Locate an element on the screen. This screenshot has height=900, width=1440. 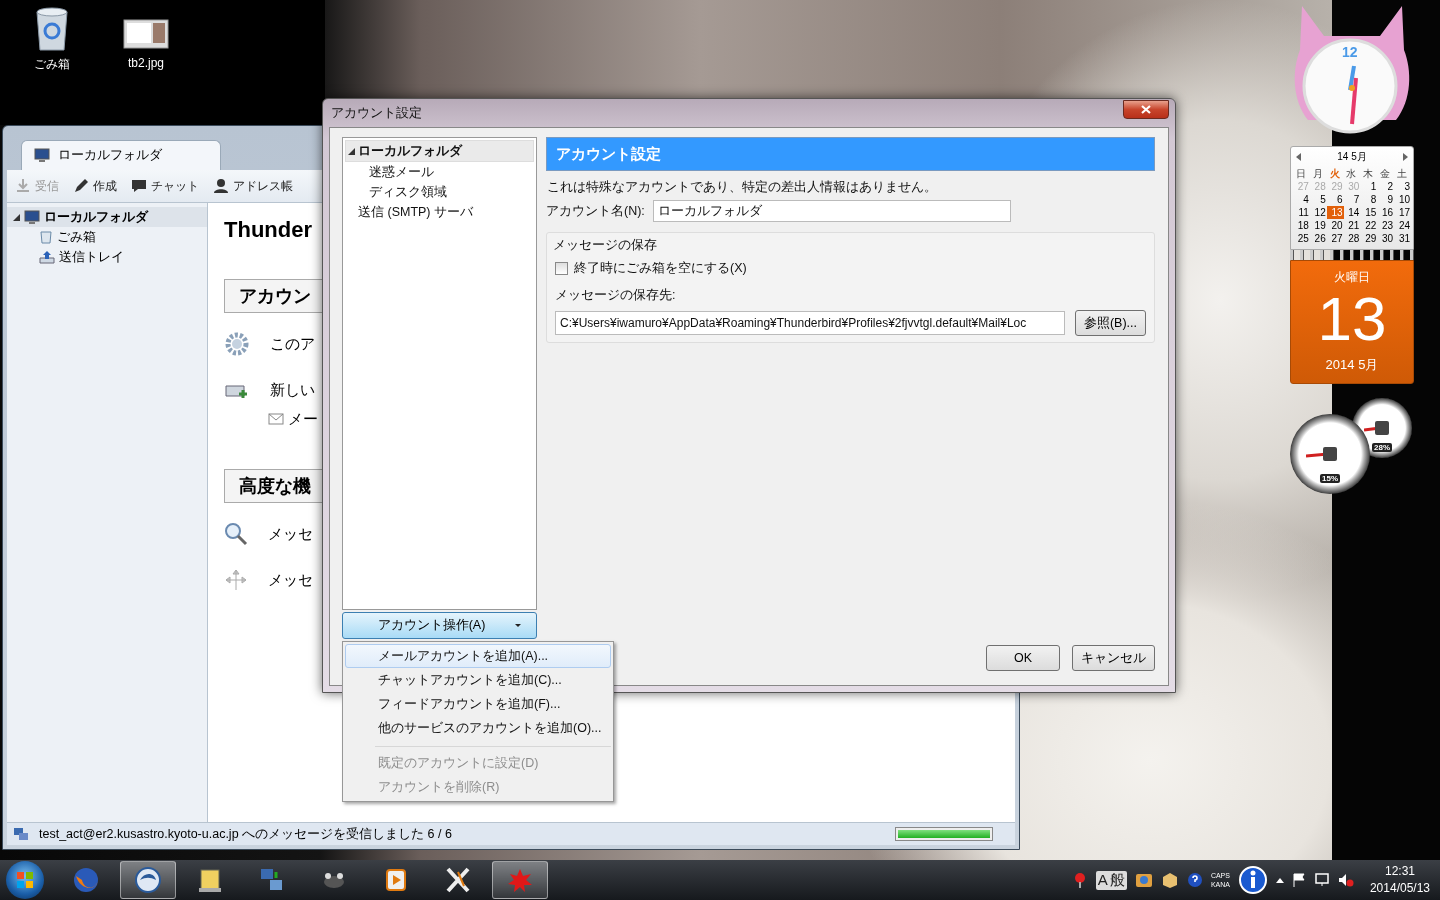
calendar-day: 1 is located at coordinates (1369, 186).